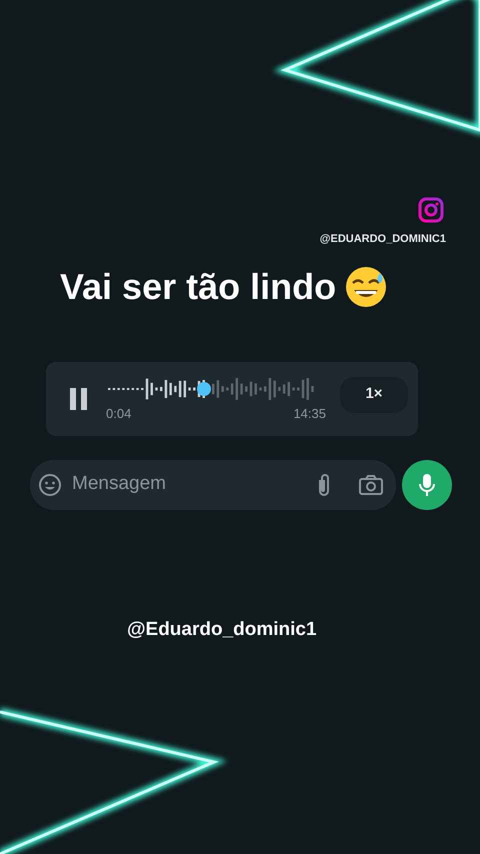 Image resolution: width=480 pixels, height=854 pixels. I want to click on microphone-icon, so click(427, 484).